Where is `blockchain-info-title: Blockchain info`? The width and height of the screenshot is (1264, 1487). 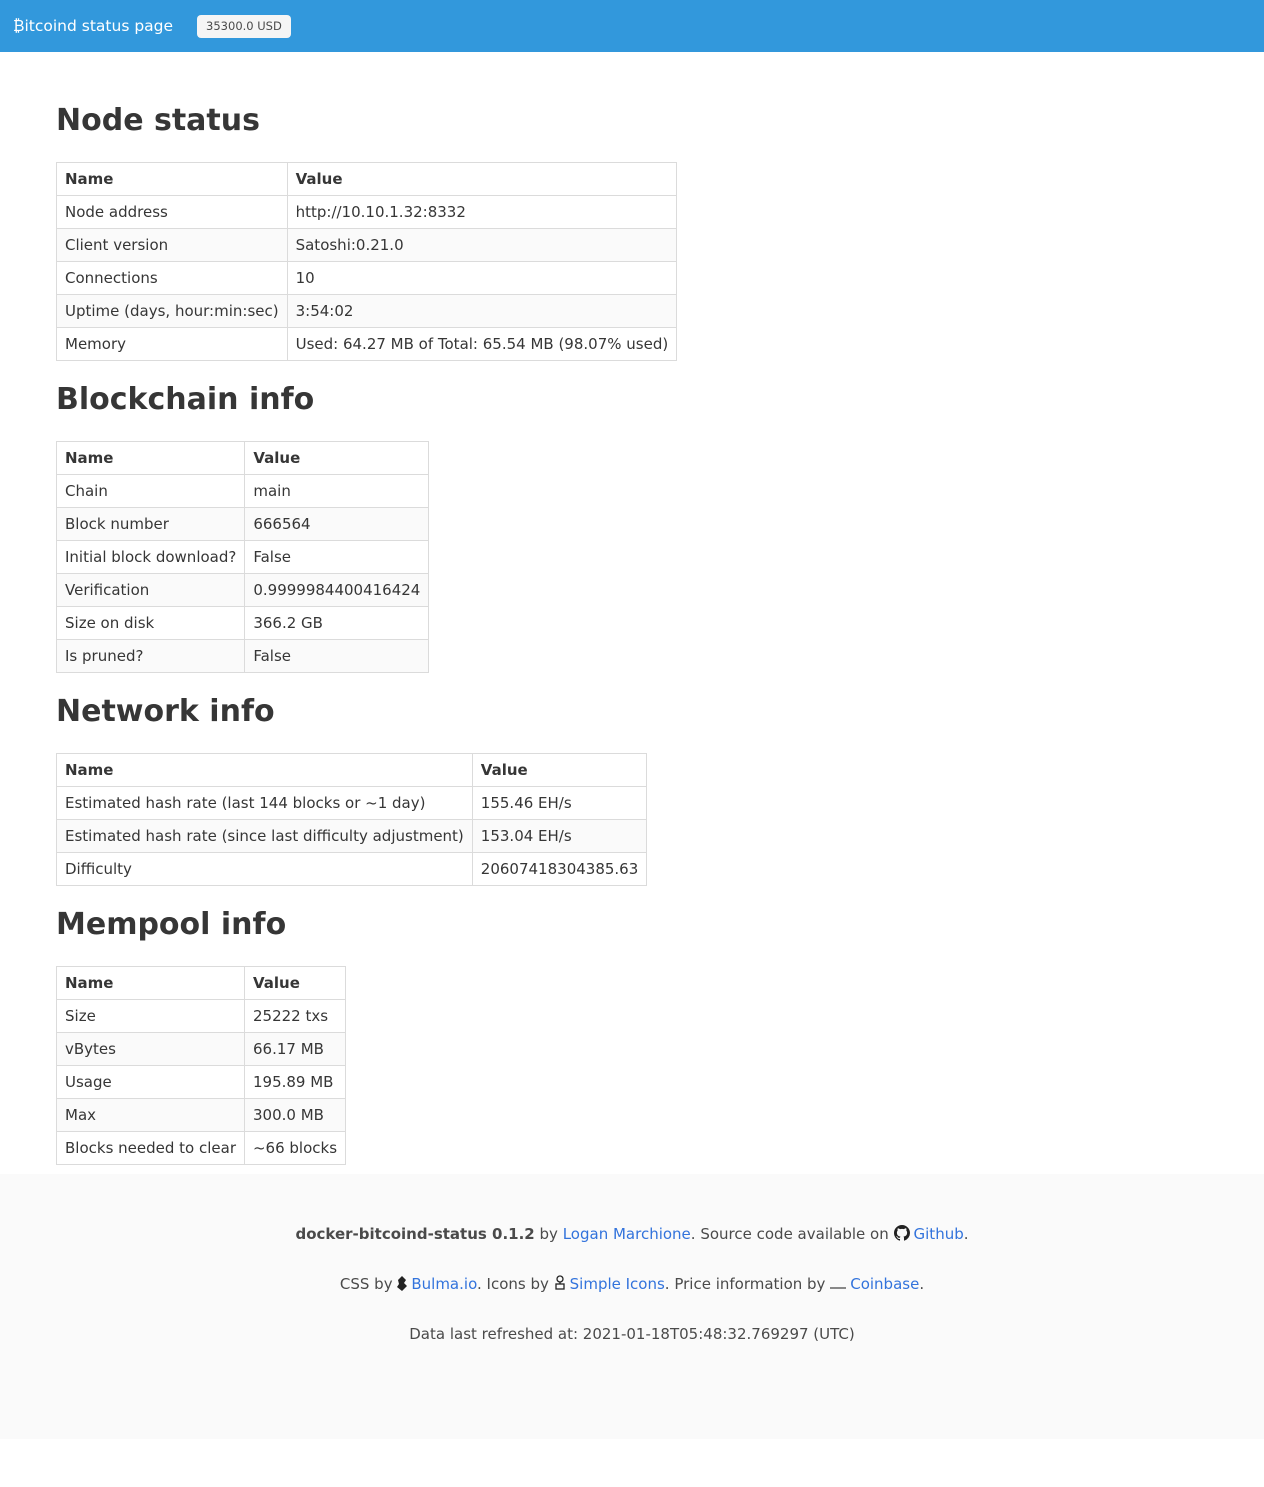 blockchain-info-title: Blockchain info is located at coordinates (185, 399).